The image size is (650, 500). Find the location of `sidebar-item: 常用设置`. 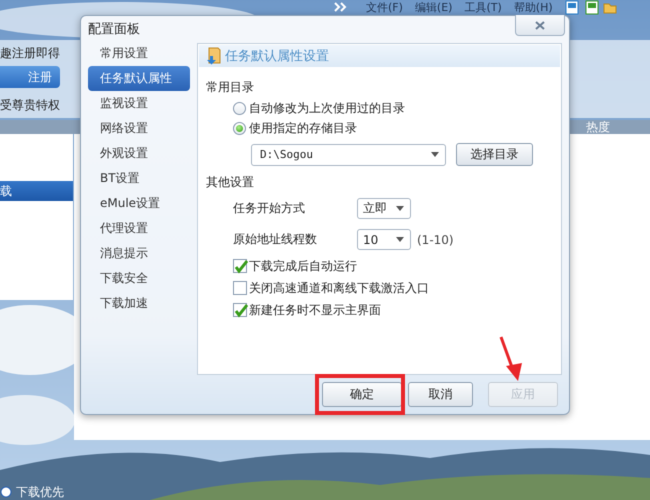

sidebar-item: 常用设置 is located at coordinates (139, 53).